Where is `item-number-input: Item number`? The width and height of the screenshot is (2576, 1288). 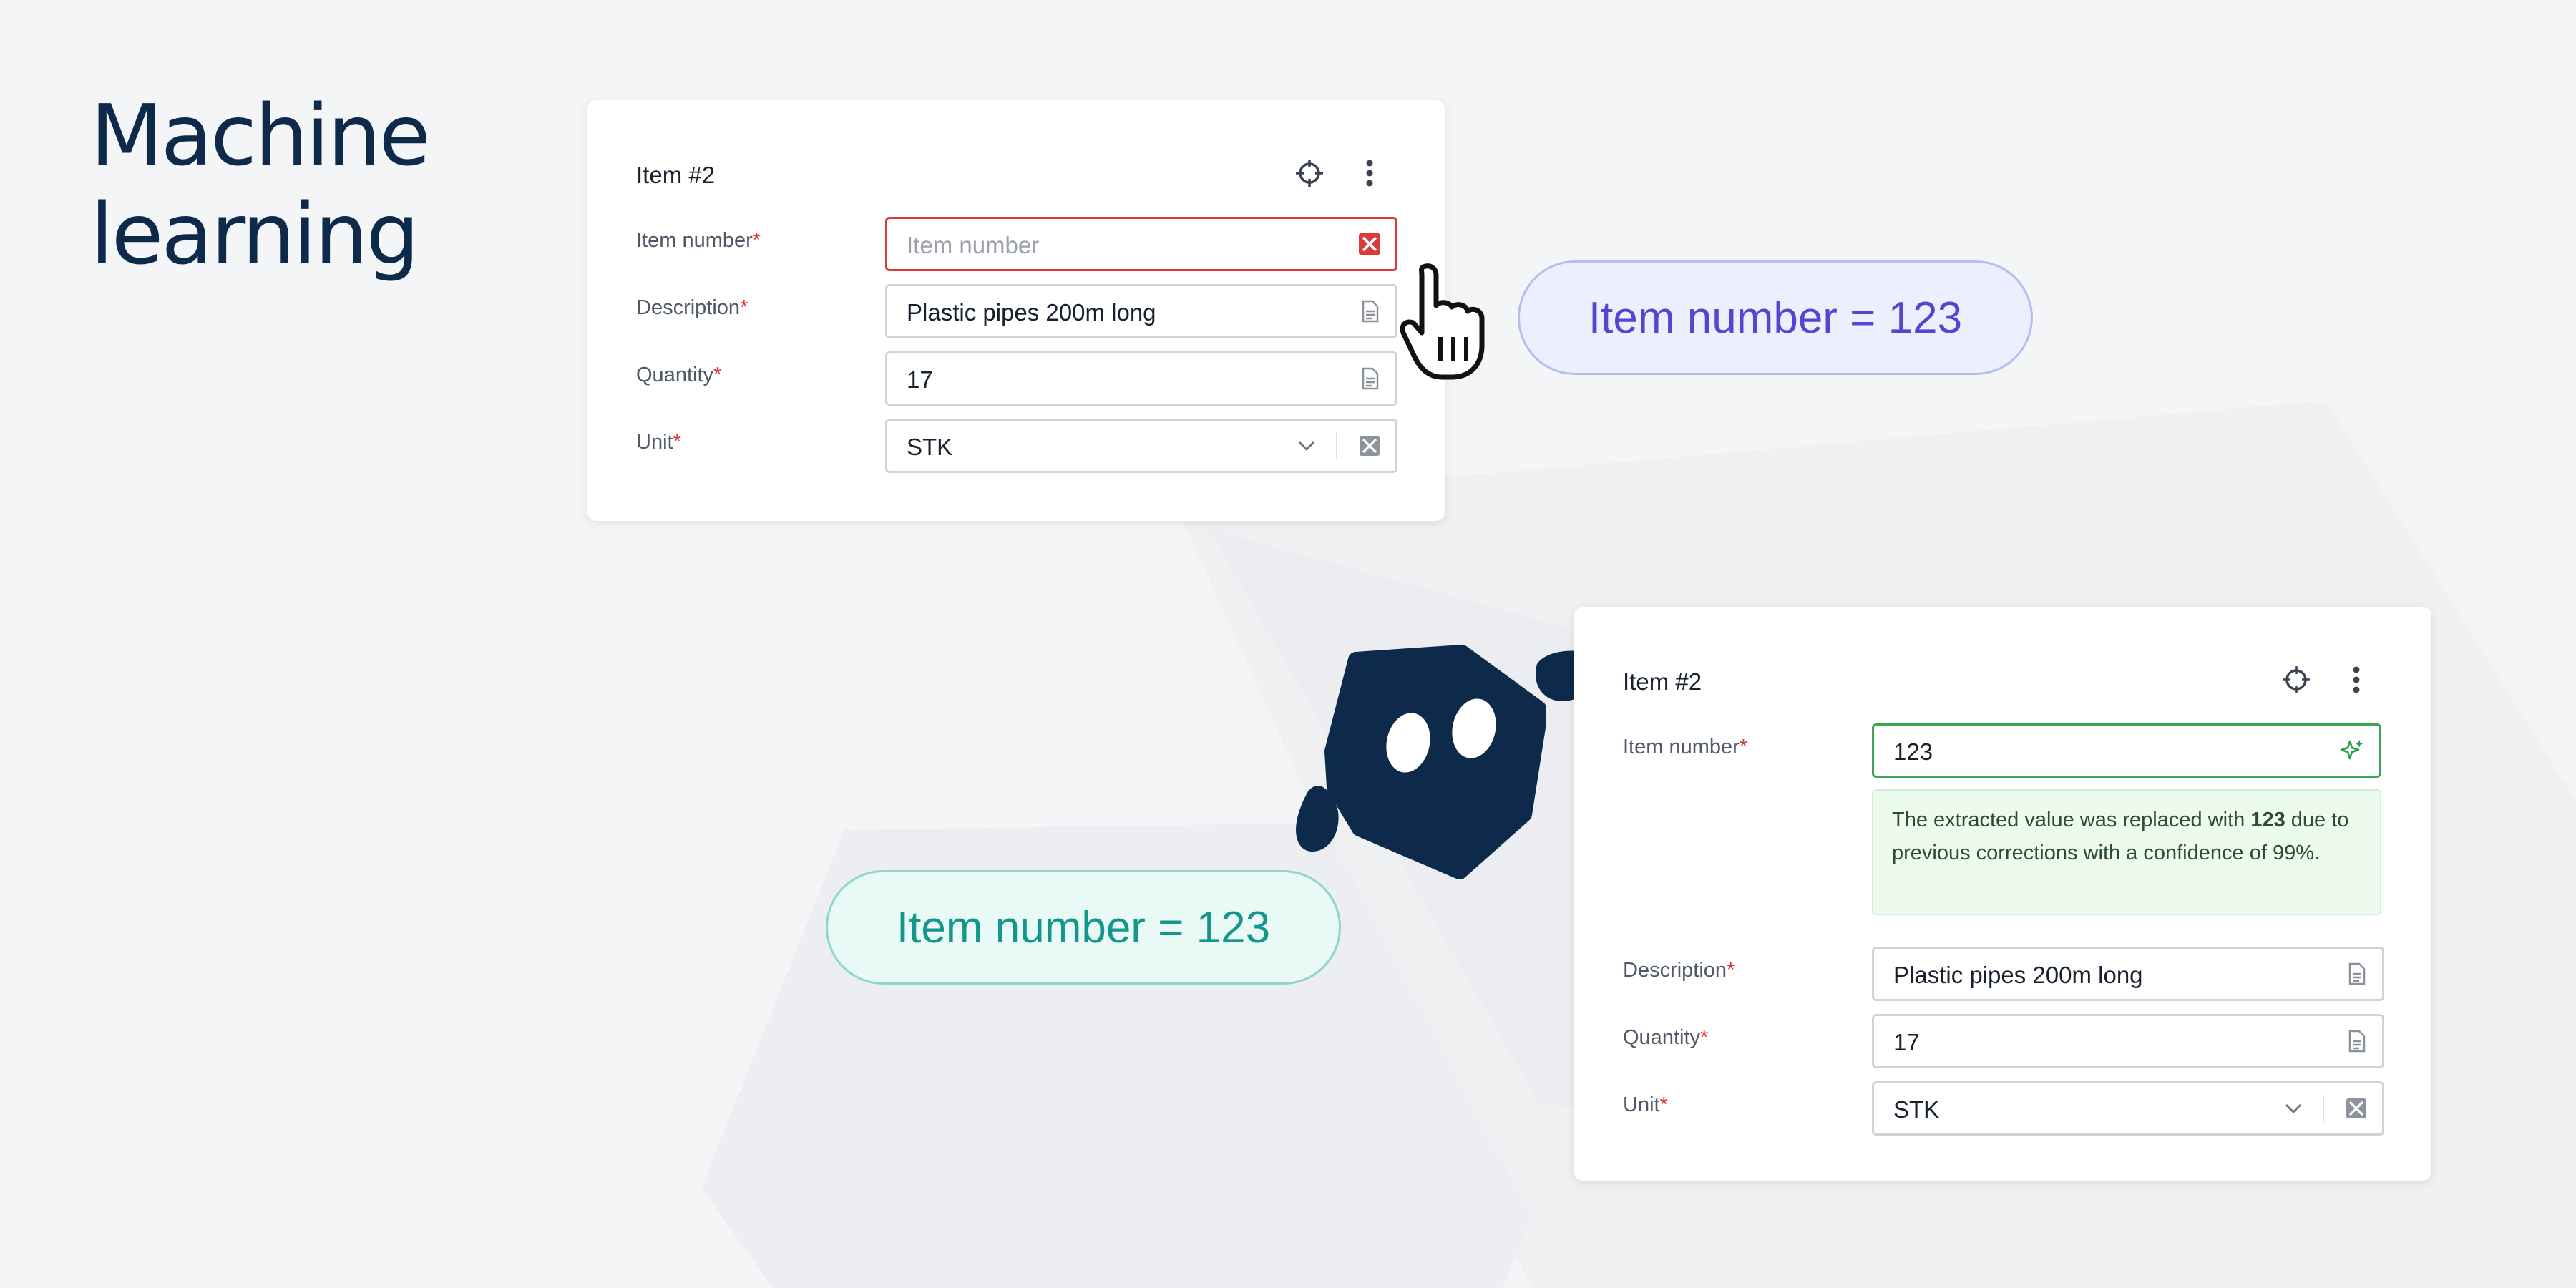 item-number-input: Item number is located at coordinates (1141, 244).